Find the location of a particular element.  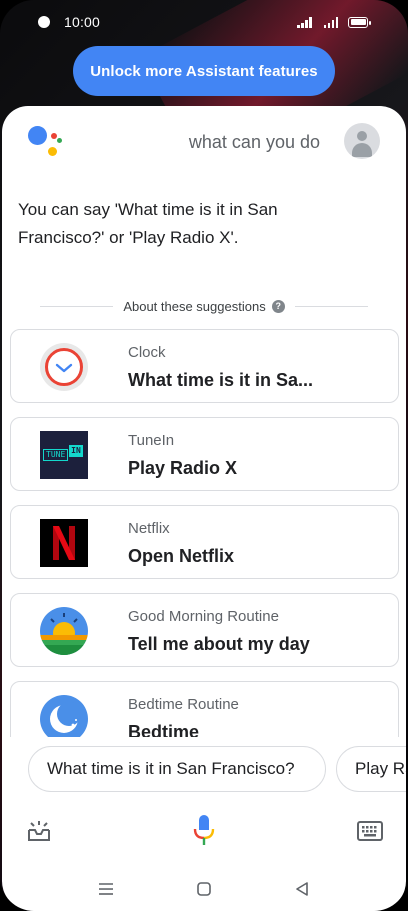

divider-right is located at coordinates (331, 306).